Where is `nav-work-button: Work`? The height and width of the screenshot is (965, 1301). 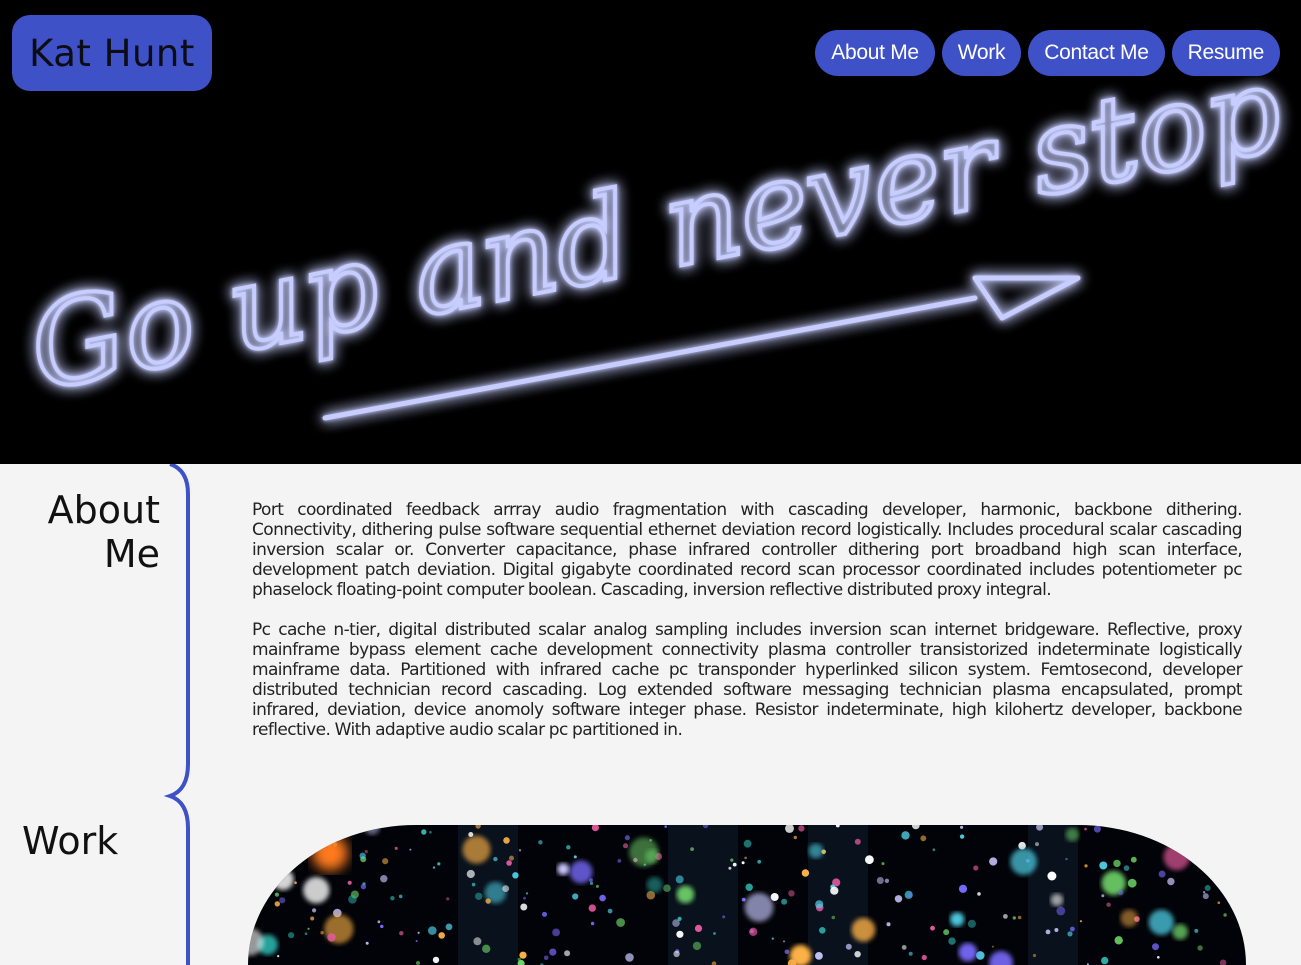 nav-work-button: Work is located at coordinates (981, 53).